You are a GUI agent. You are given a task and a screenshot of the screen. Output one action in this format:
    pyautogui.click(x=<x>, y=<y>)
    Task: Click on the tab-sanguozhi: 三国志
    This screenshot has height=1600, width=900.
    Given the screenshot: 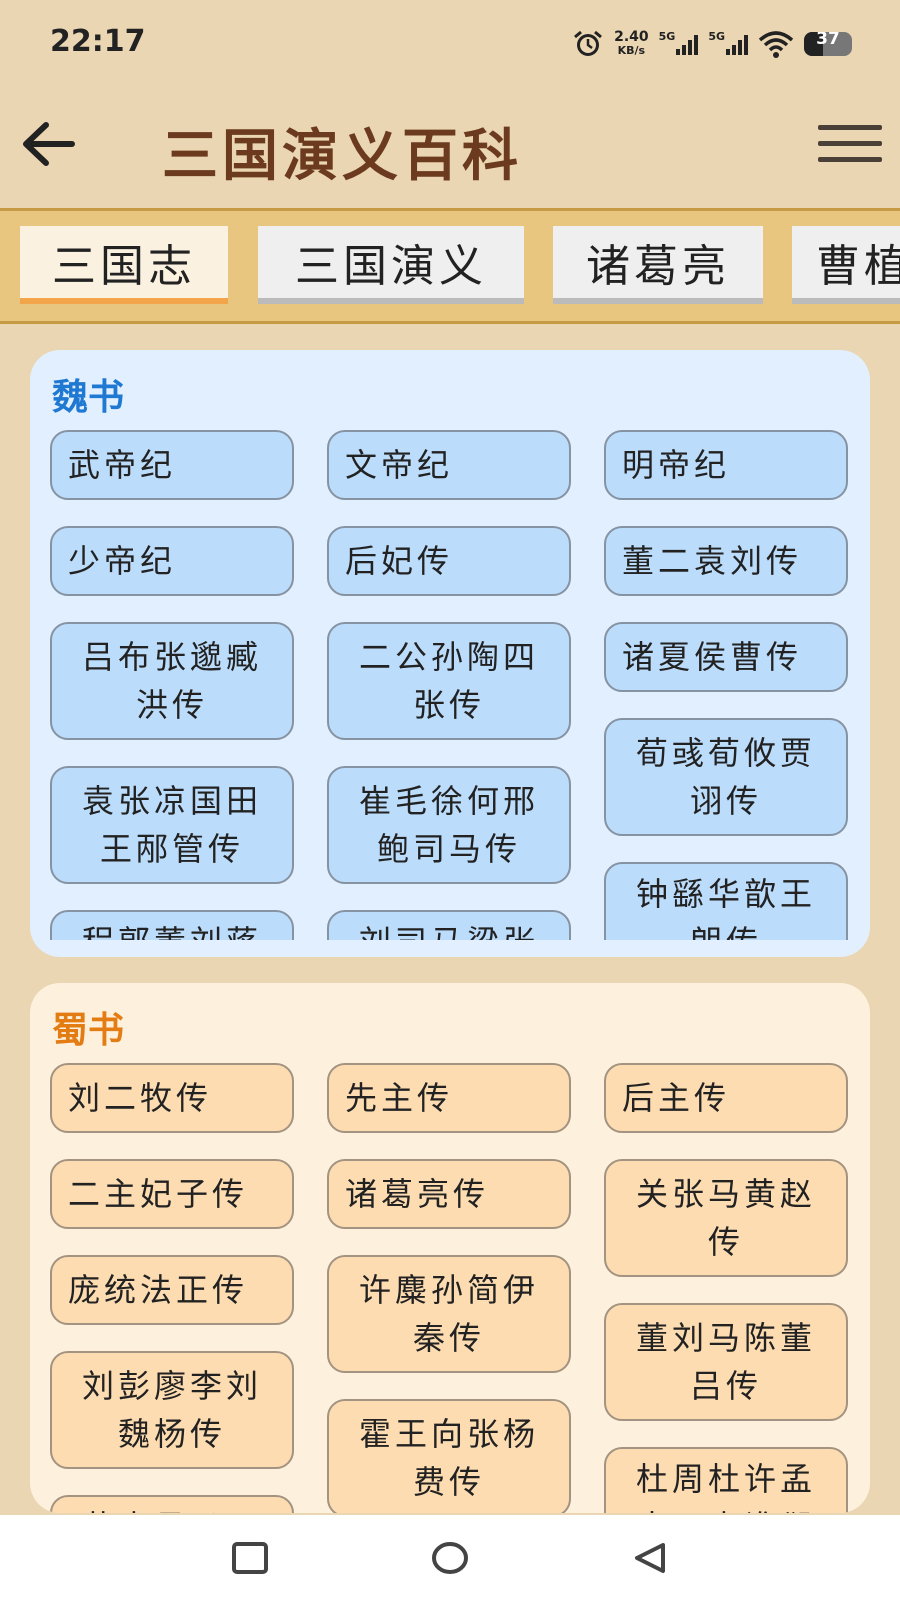 What is the action you would take?
    pyautogui.click(x=124, y=265)
    